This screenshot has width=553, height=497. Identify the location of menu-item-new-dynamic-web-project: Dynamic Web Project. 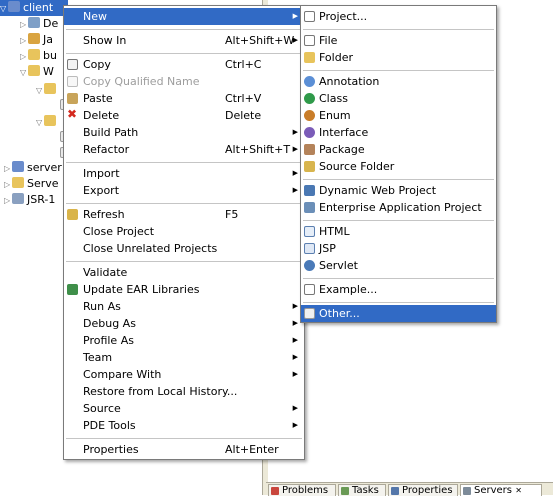
(398, 190).